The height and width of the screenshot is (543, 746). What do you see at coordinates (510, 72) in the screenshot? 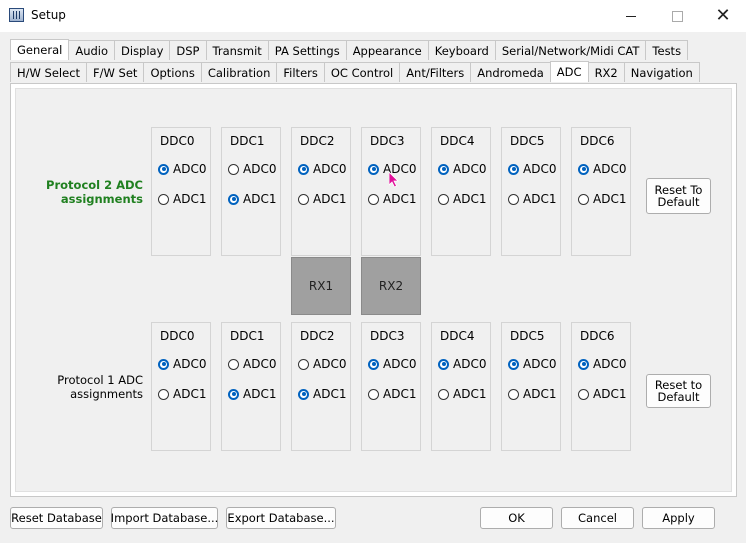
I see `tab-andromeda: Andromeda` at bounding box center [510, 72].